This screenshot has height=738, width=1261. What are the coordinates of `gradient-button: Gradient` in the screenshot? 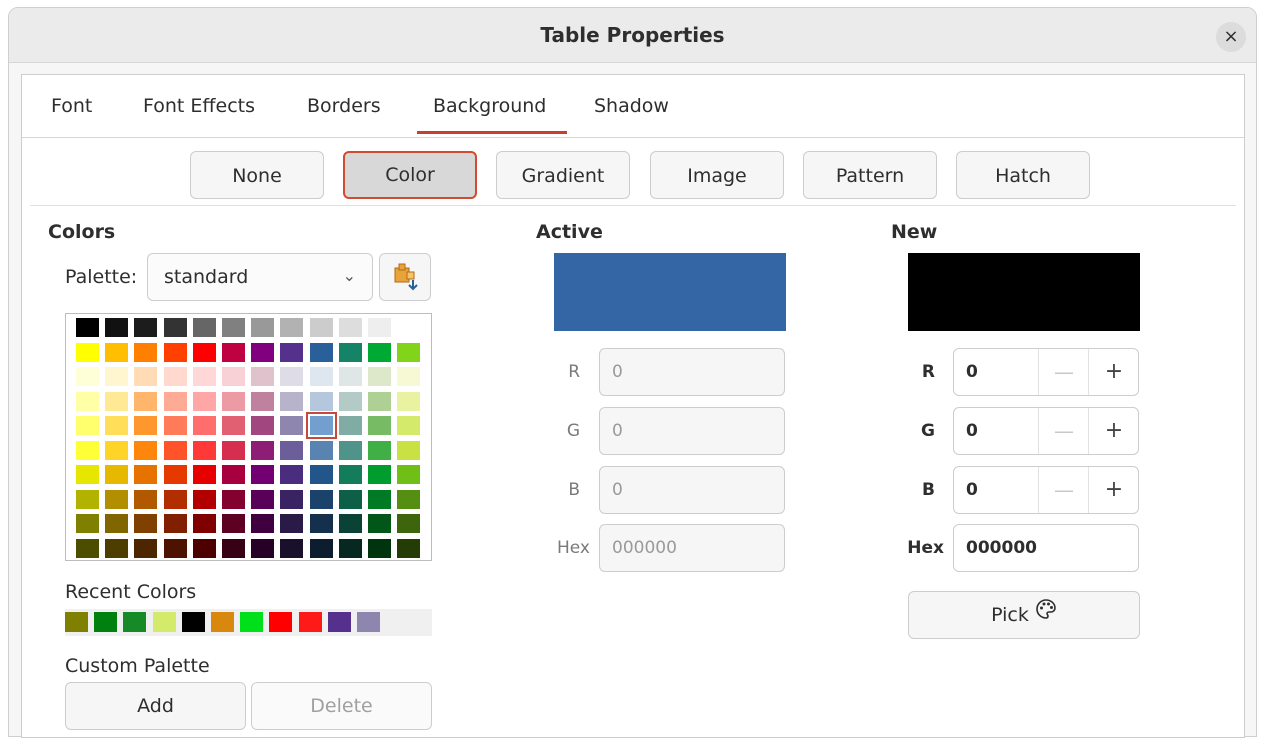 It's located at (563, 175).